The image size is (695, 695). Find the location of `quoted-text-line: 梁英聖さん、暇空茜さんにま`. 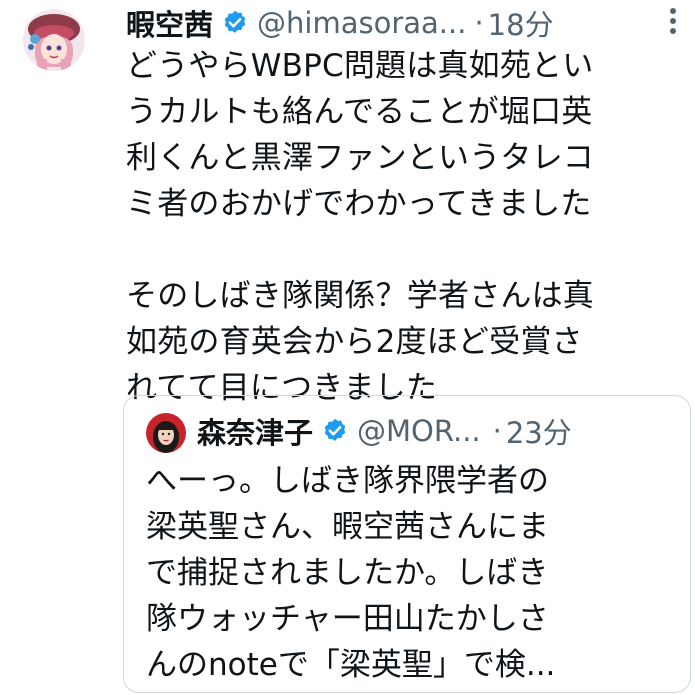

quoted-text-line: 梁英聖さん、暇空茜さんにま is located at coordinates (347, 527).